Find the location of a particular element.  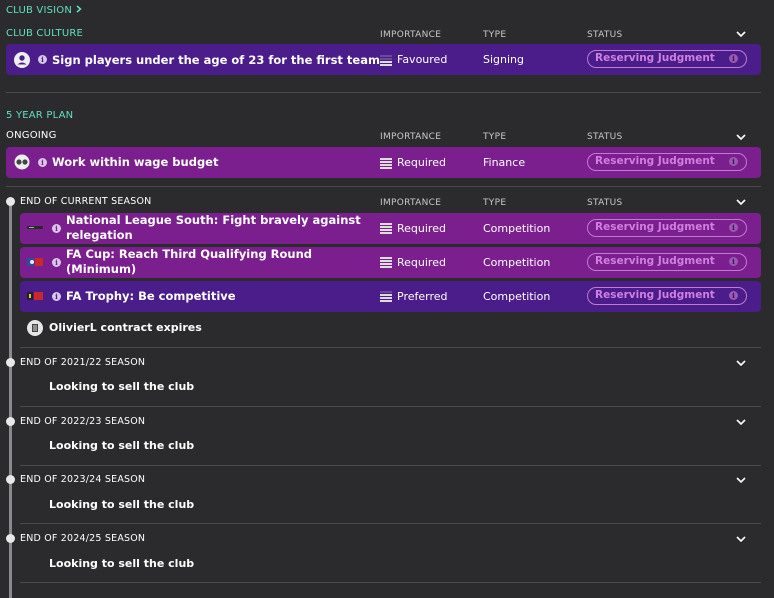

type-value: Signing is located at coordinates (504, 59).